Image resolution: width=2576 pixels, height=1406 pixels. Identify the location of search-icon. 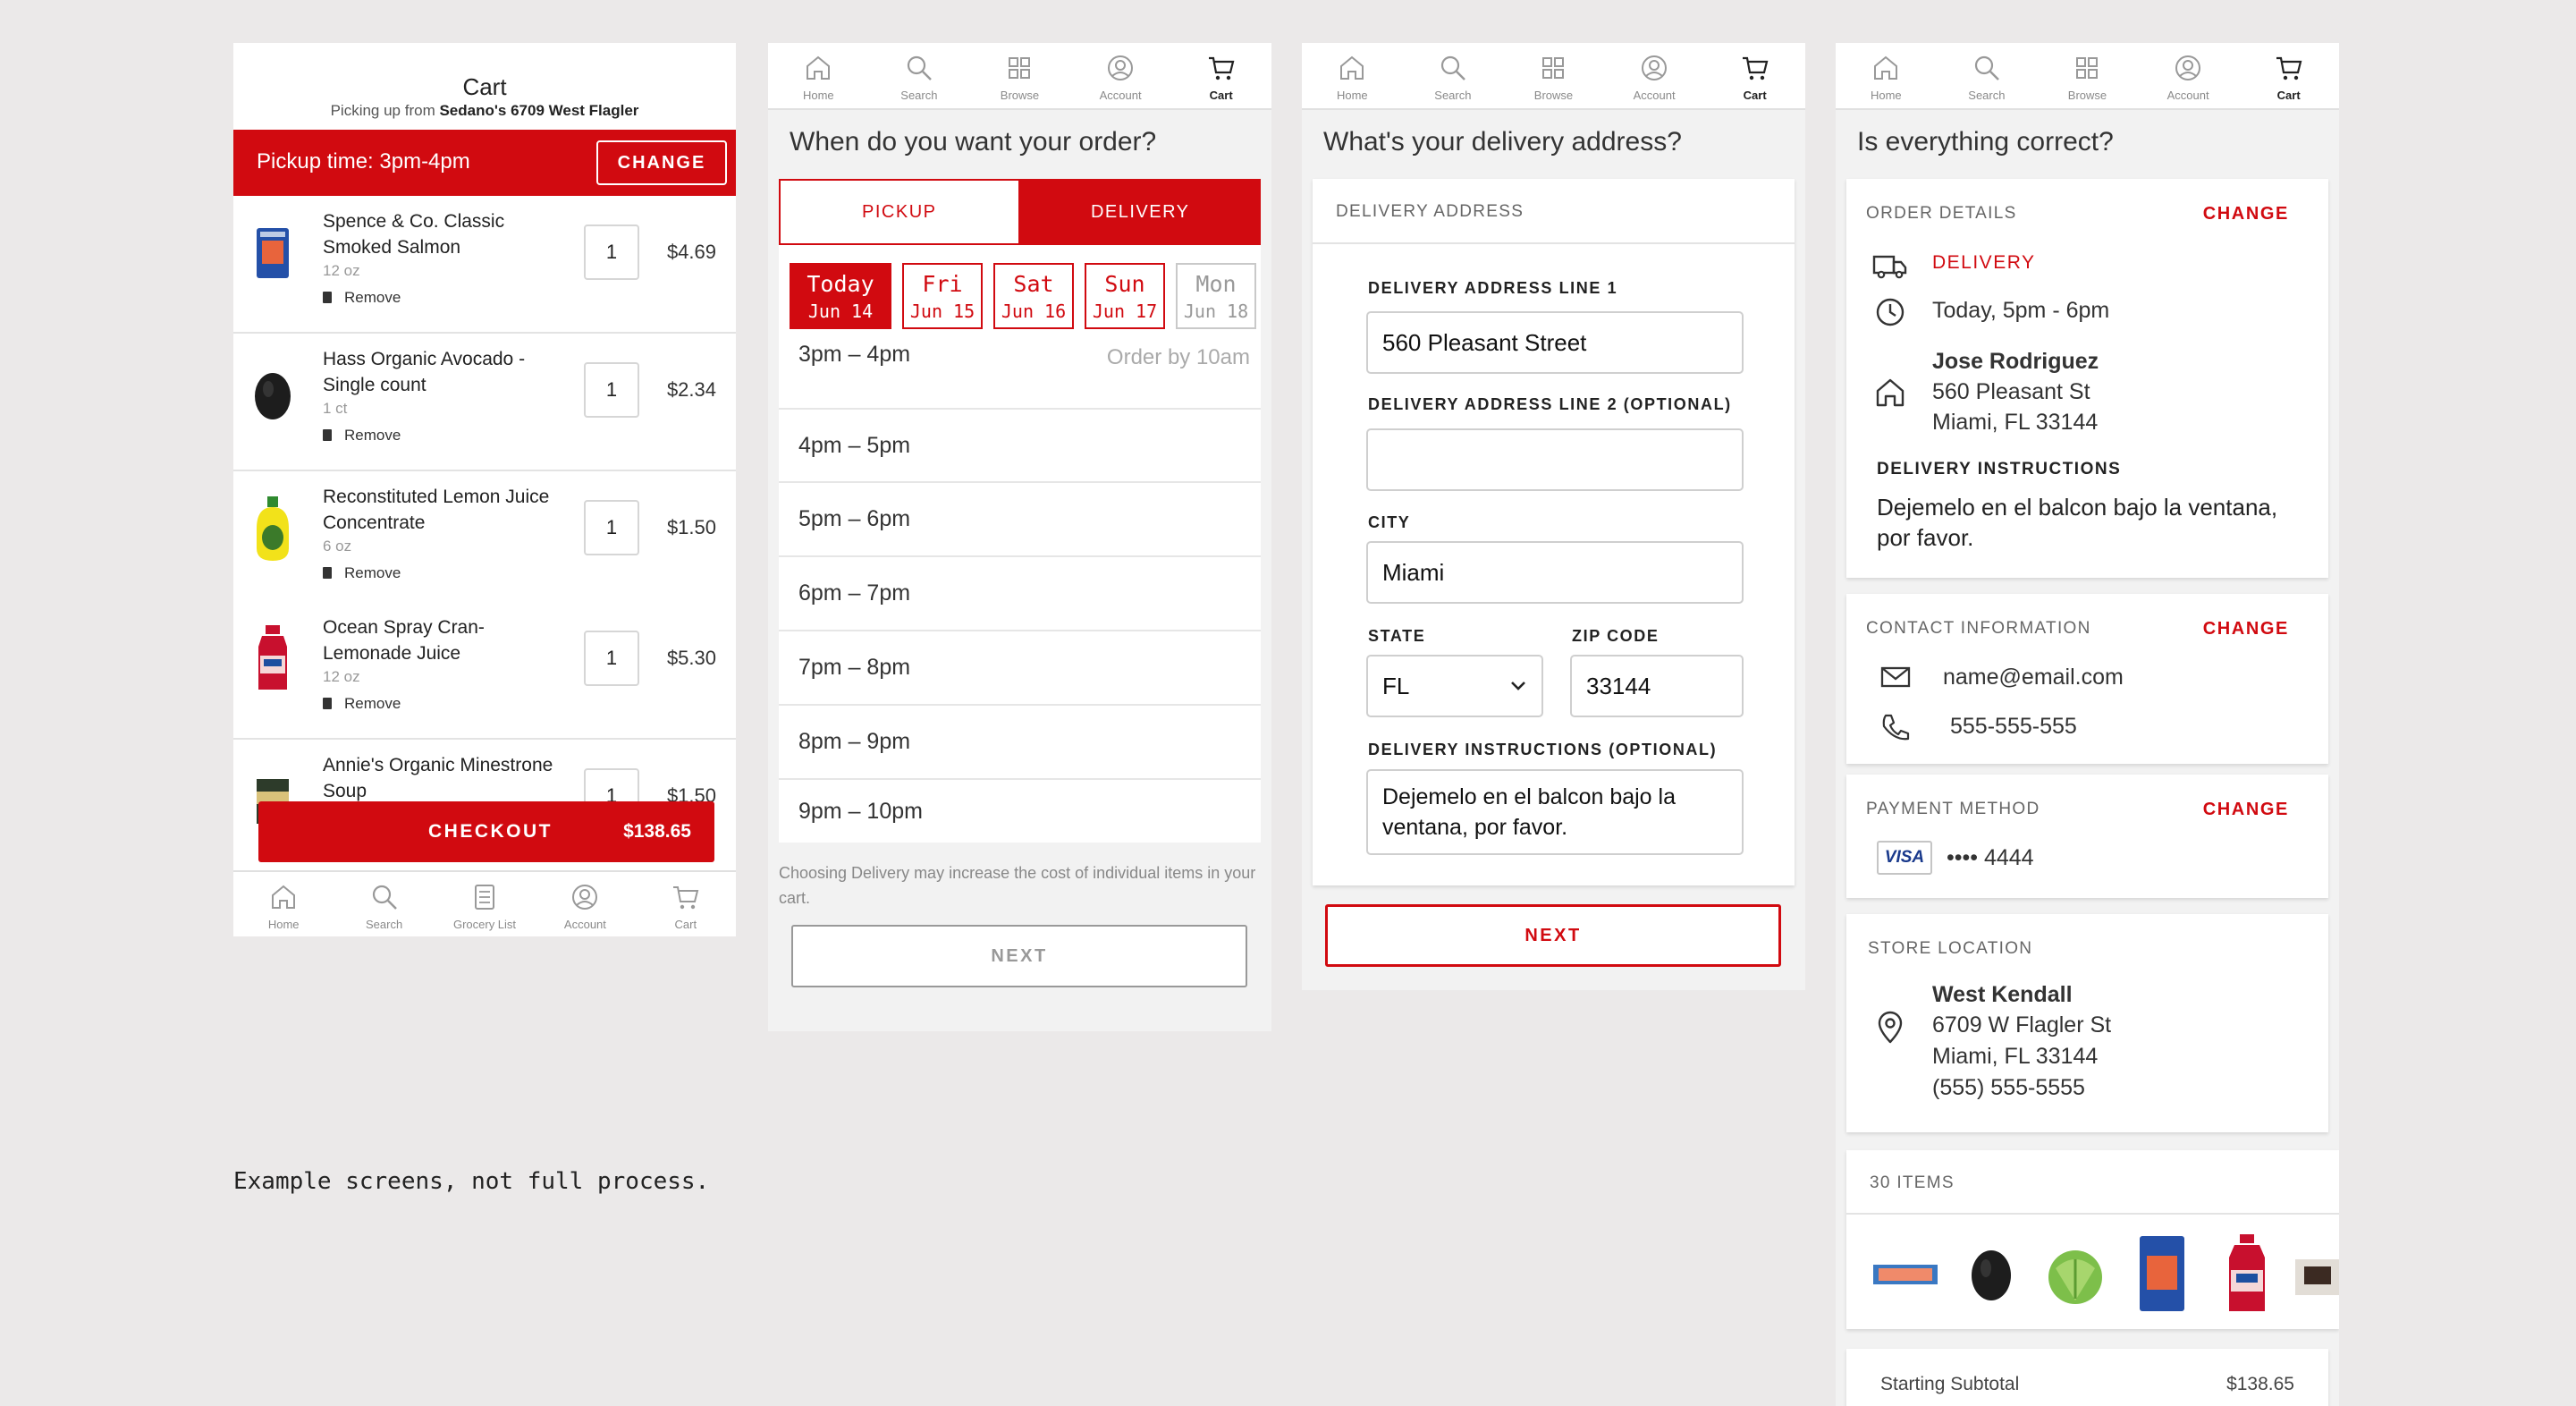
(1986, 67).